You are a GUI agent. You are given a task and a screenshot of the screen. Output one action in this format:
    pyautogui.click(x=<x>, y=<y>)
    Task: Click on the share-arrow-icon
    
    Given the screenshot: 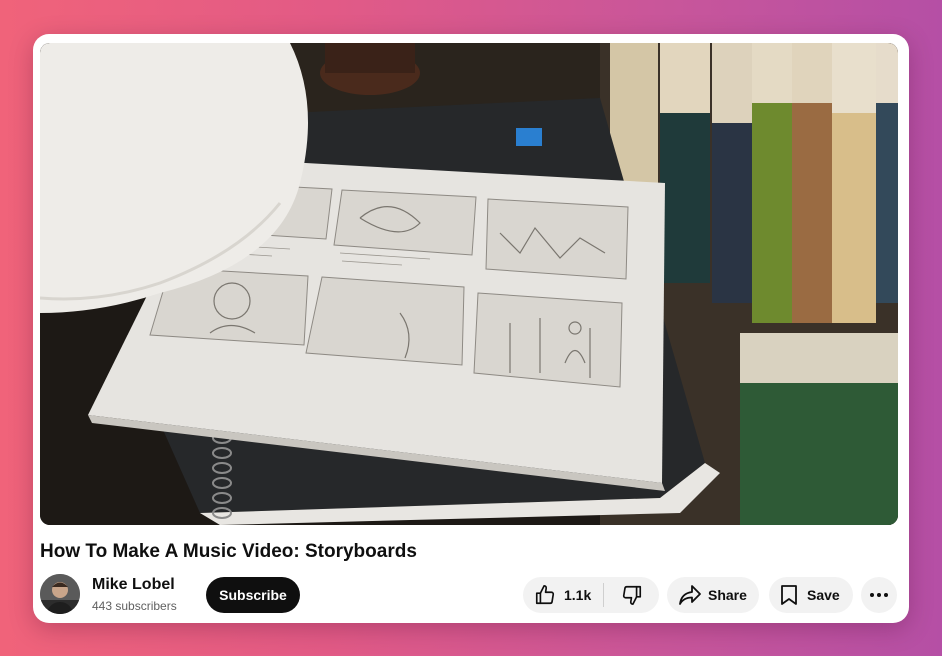 What is the action you would take?
    pyautogui.click(x=690, y=595)
    